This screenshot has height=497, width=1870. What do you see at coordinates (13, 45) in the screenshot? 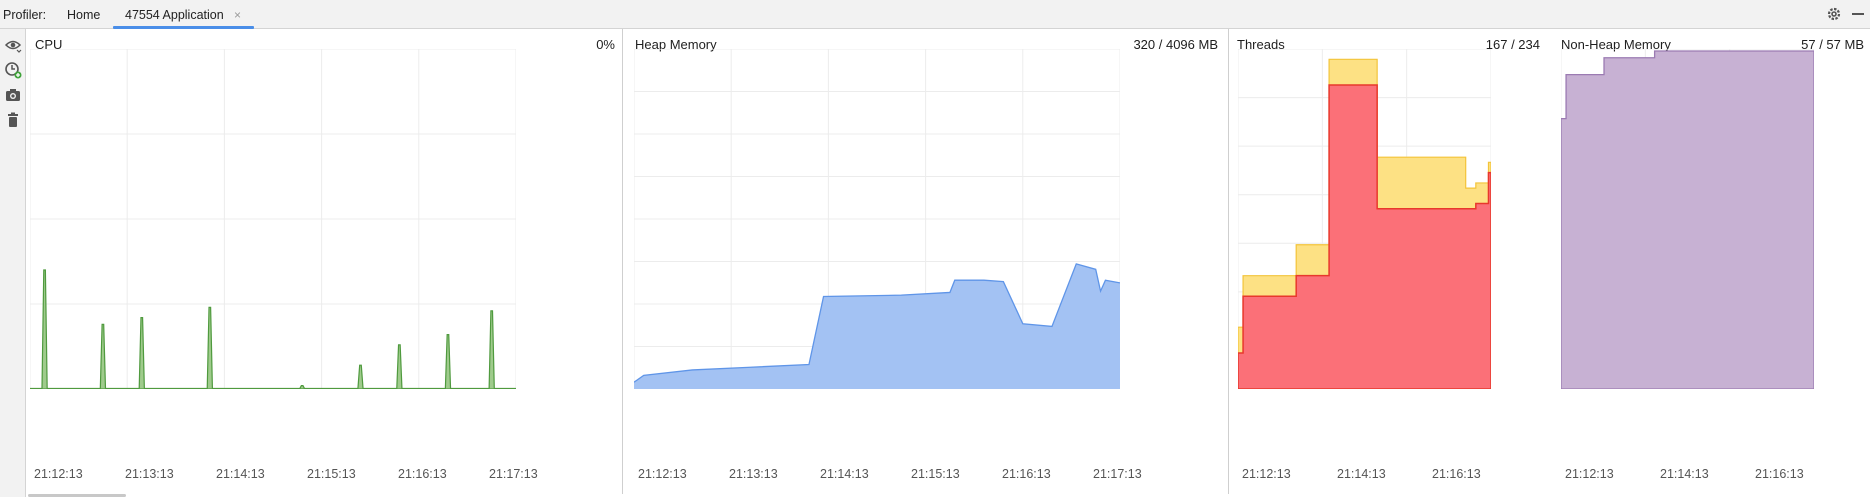
I see `eye-icon` at bounding box center [13, 45].